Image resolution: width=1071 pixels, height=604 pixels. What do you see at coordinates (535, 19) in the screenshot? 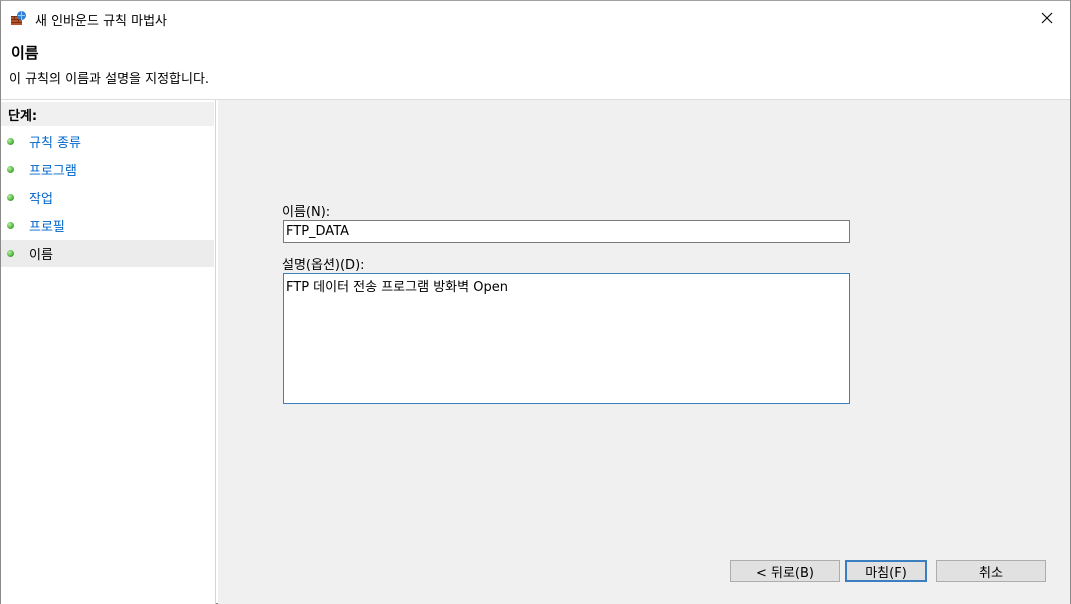
I see `title-bar: 새 인바운드 규칙 마법사` at bounding box center [535, 19].